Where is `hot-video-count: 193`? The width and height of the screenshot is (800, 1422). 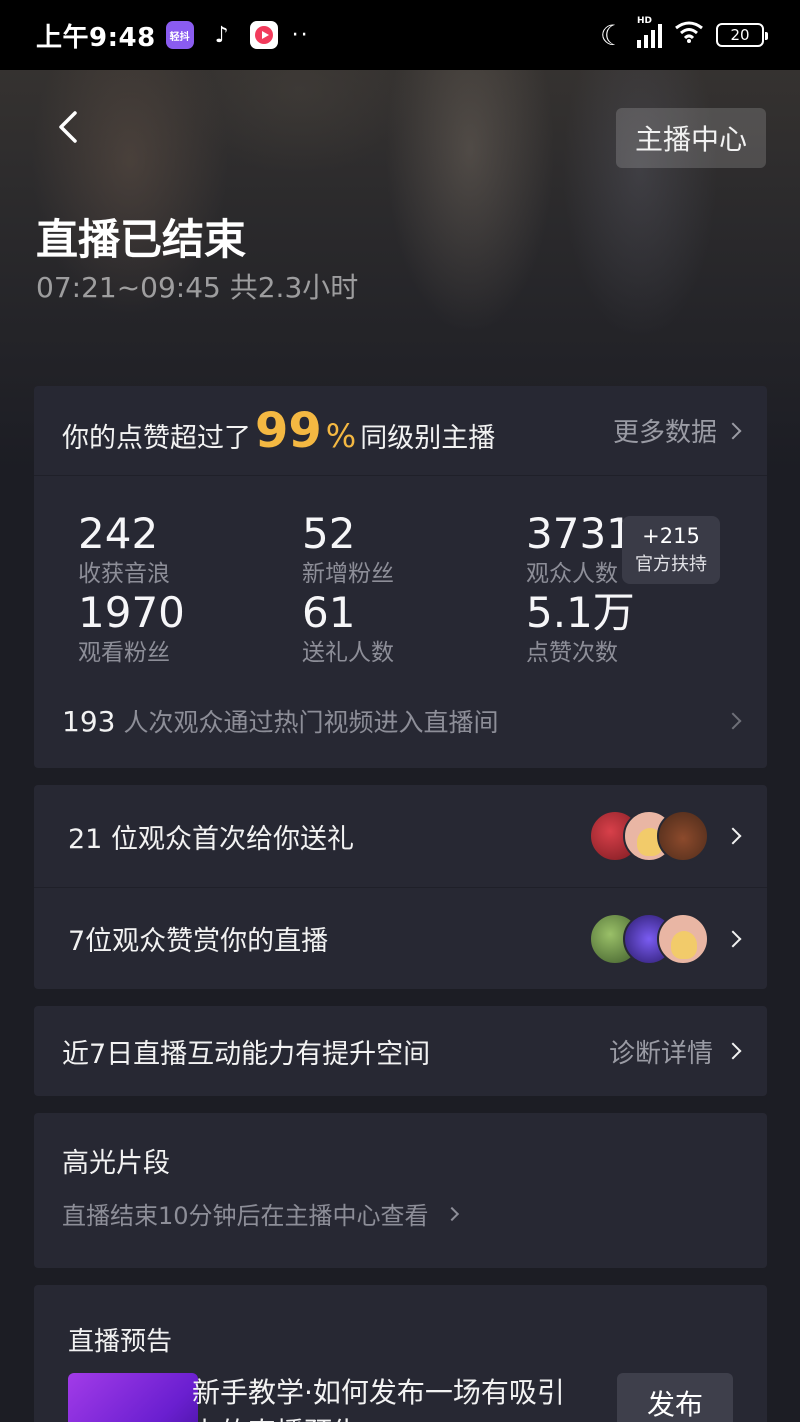 hot-video-count: 193 is located at coordinates (89, 721).